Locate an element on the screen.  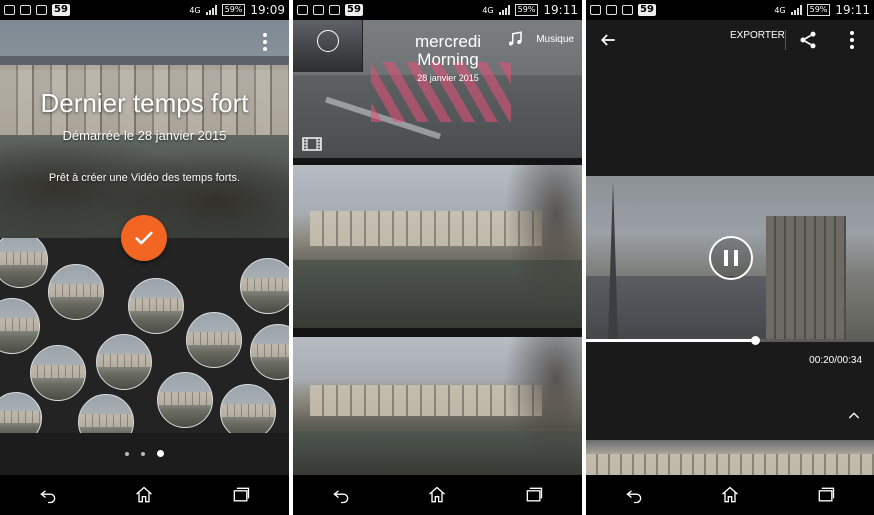
export-button: EXPORTER is located at coordinates (757, 35).